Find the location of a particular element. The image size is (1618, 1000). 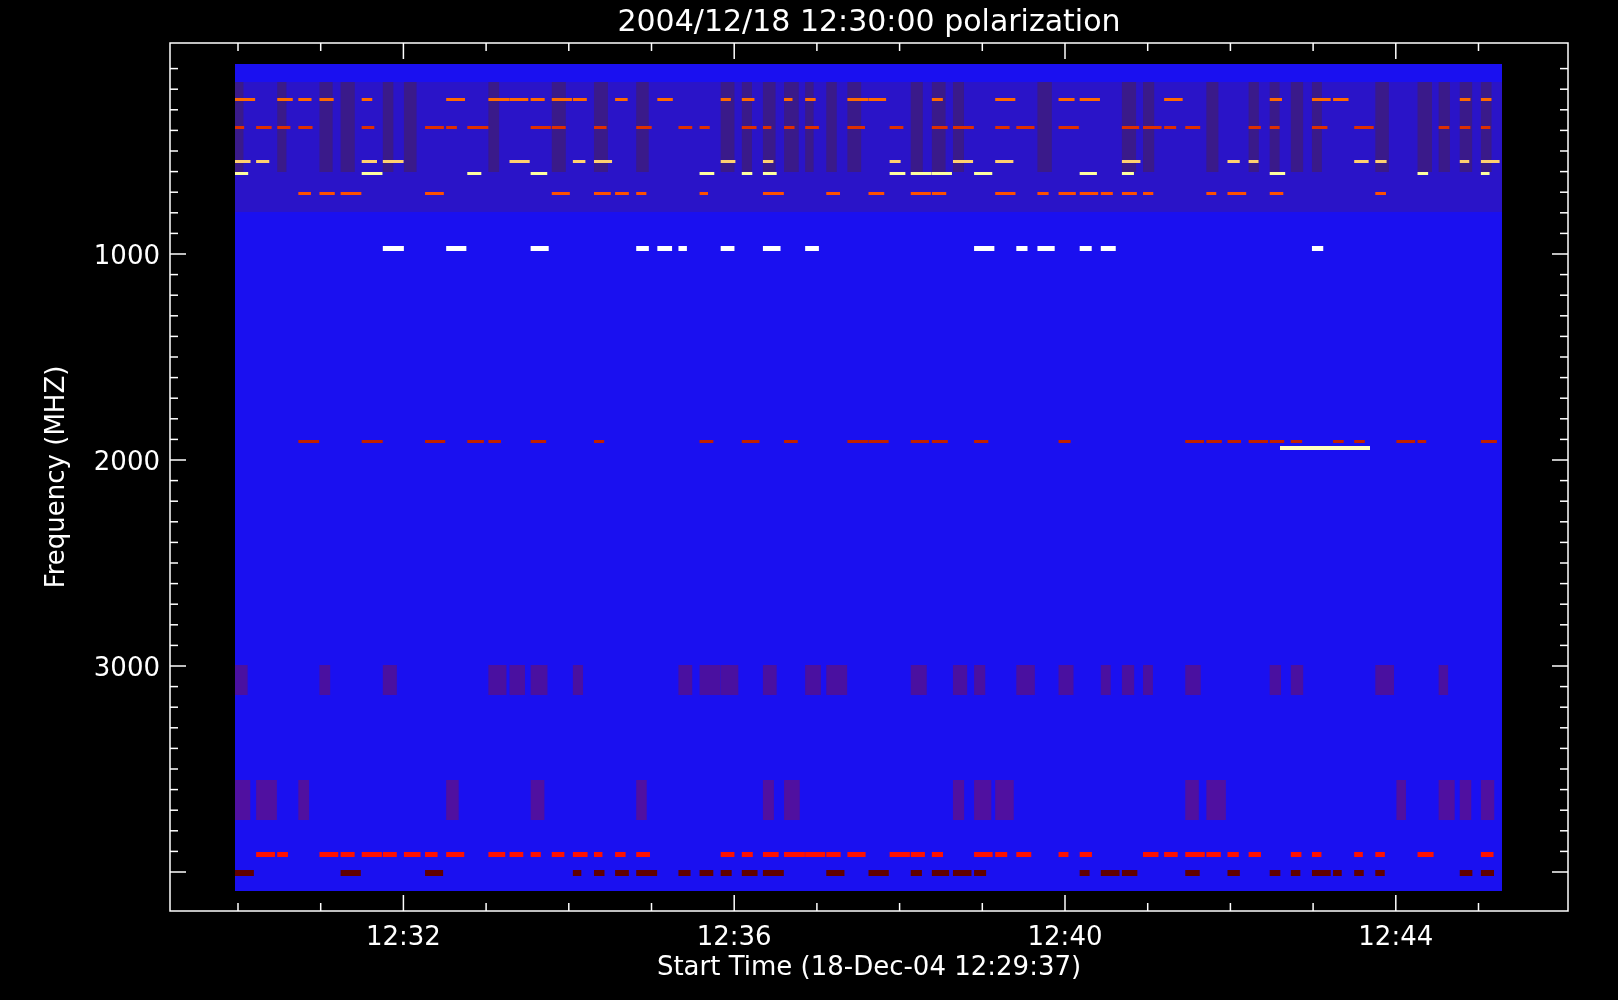

tick-label: 12:40 is located at coordinates (1065, 936).